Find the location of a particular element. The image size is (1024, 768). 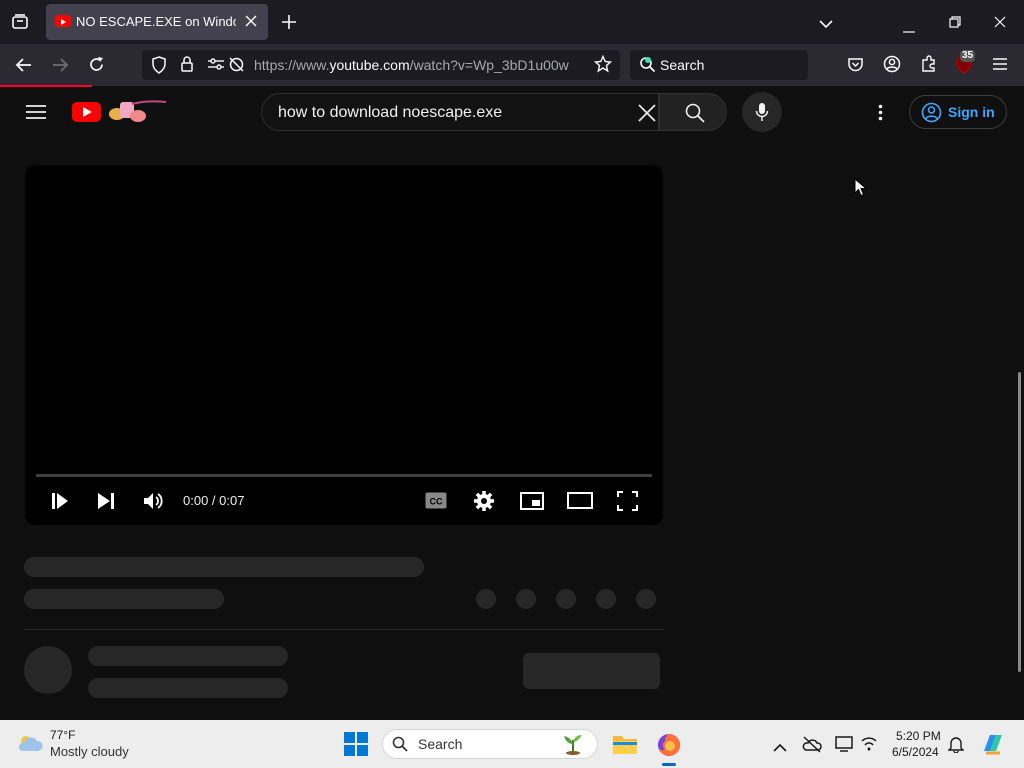

more-options-icon is located at coordinates (880, 115).